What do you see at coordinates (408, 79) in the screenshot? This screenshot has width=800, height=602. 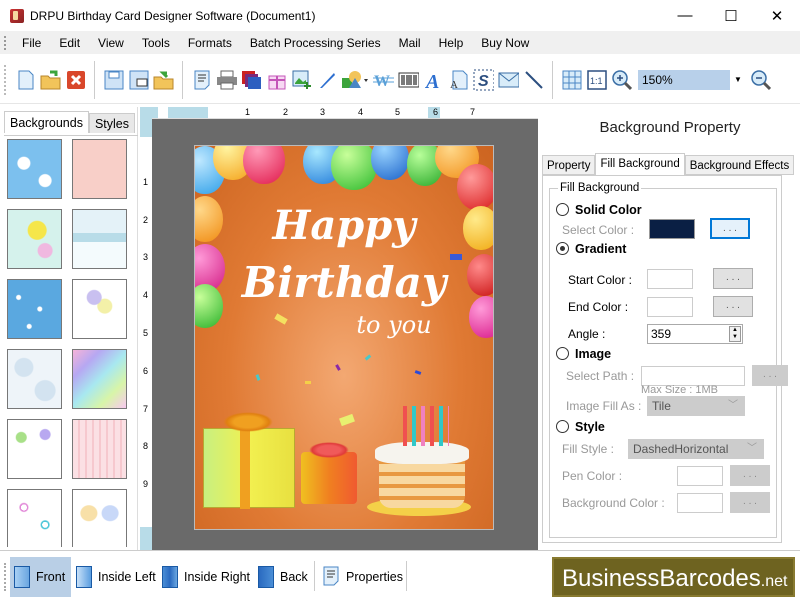 I see `barcode-icon` at bounding box center [408, 79].